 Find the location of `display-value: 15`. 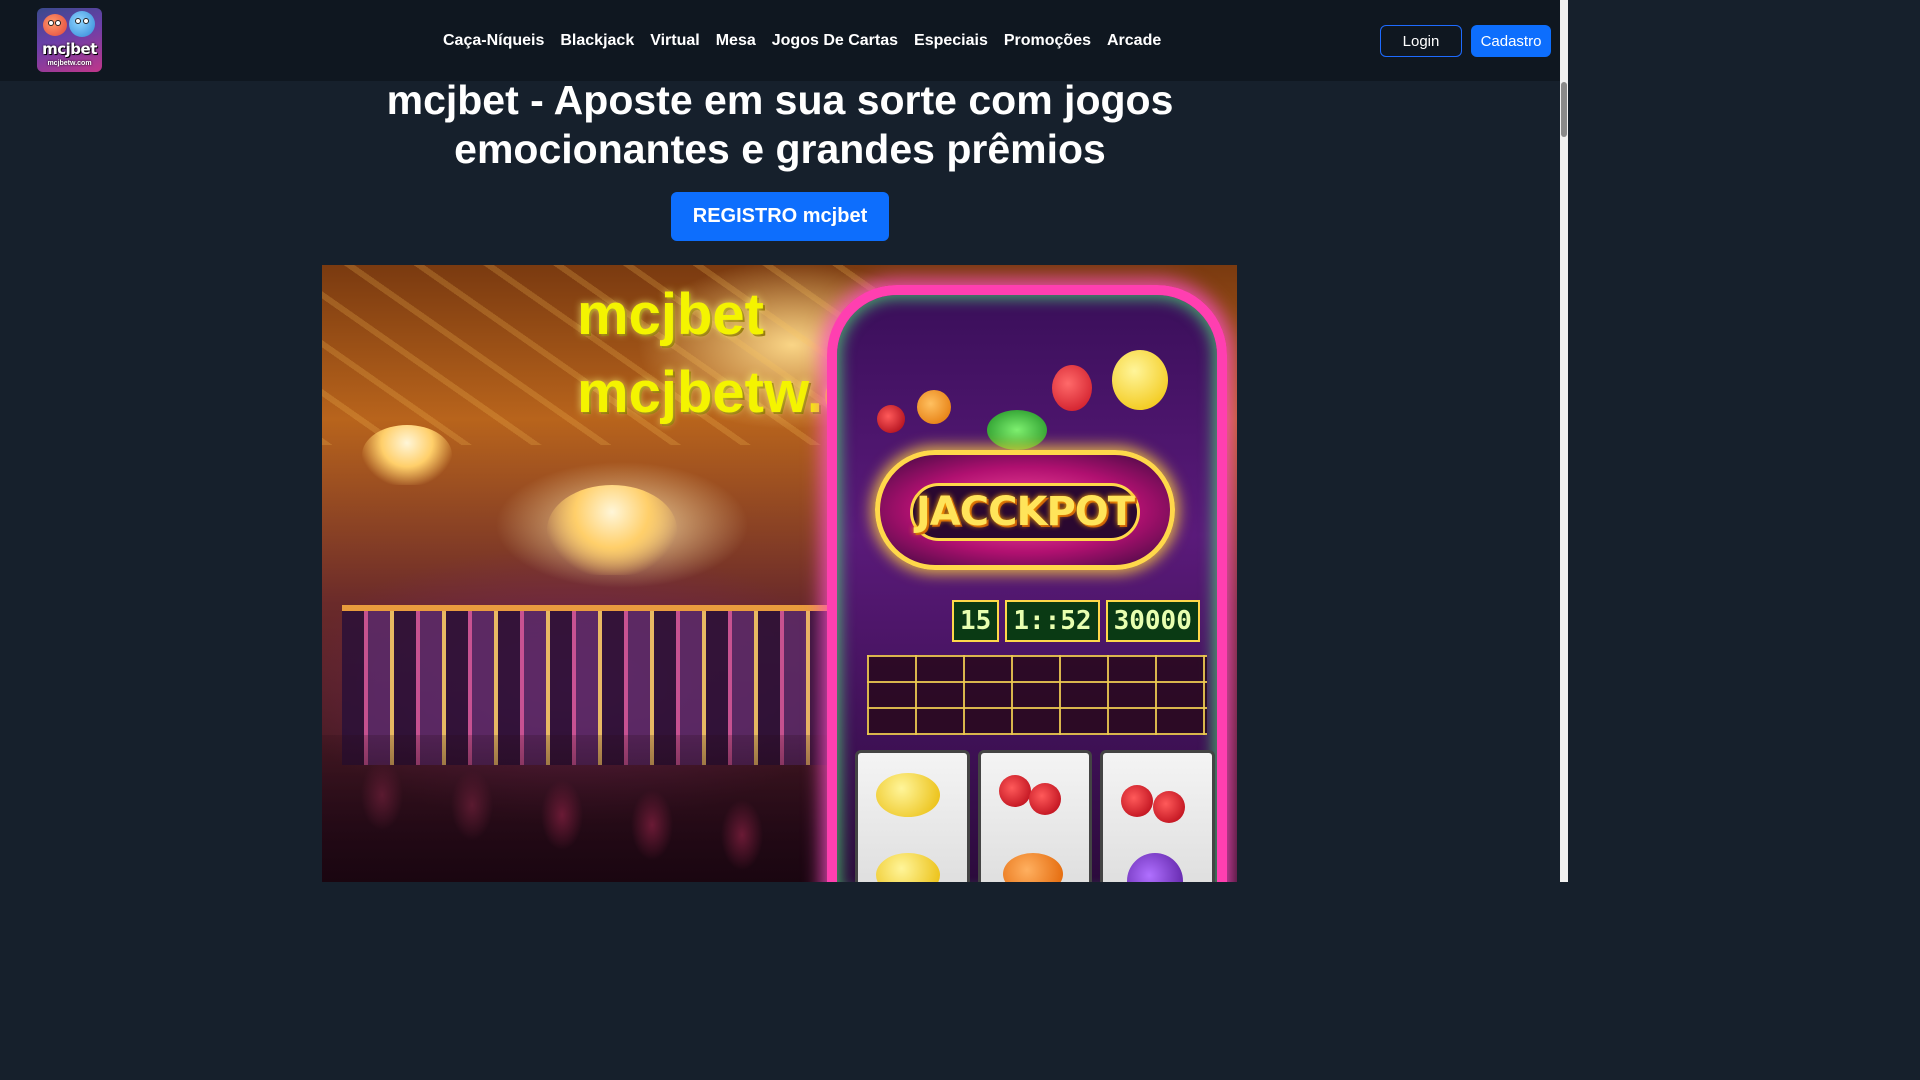

display-value: 15 is located at coordinates (976, 621).